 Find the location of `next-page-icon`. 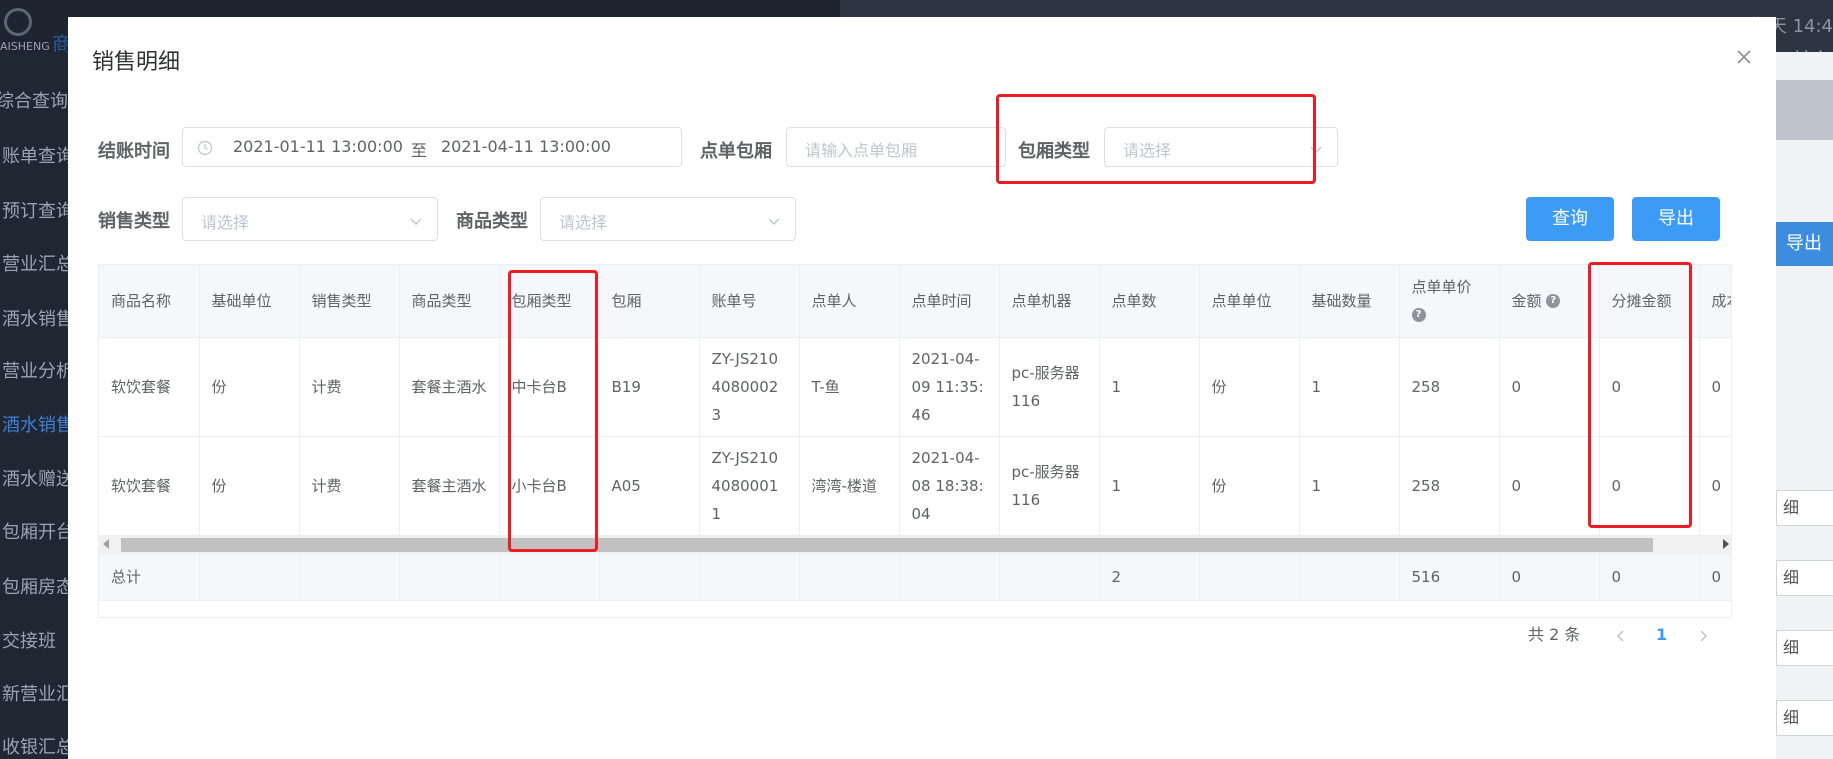

next-page-icon is located at coordinates (1703, 635).